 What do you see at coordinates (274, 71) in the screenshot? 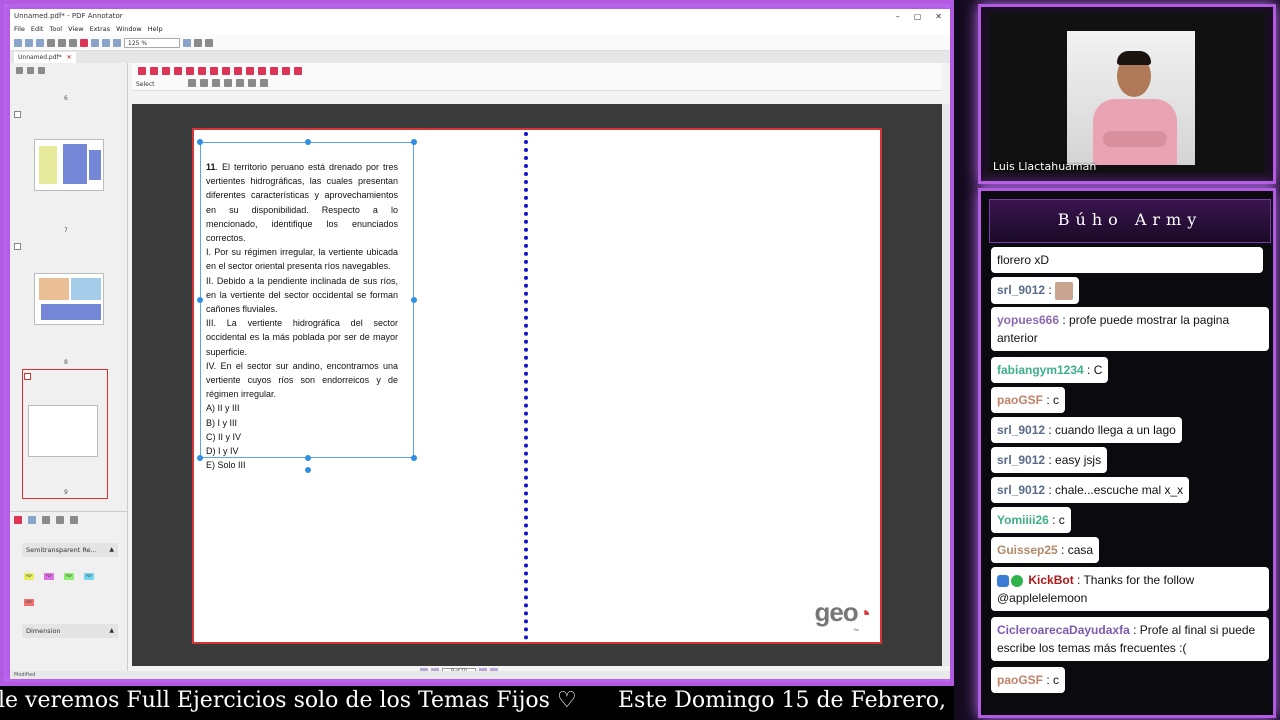
I see `image-icon` at bounding box center [274, 71].